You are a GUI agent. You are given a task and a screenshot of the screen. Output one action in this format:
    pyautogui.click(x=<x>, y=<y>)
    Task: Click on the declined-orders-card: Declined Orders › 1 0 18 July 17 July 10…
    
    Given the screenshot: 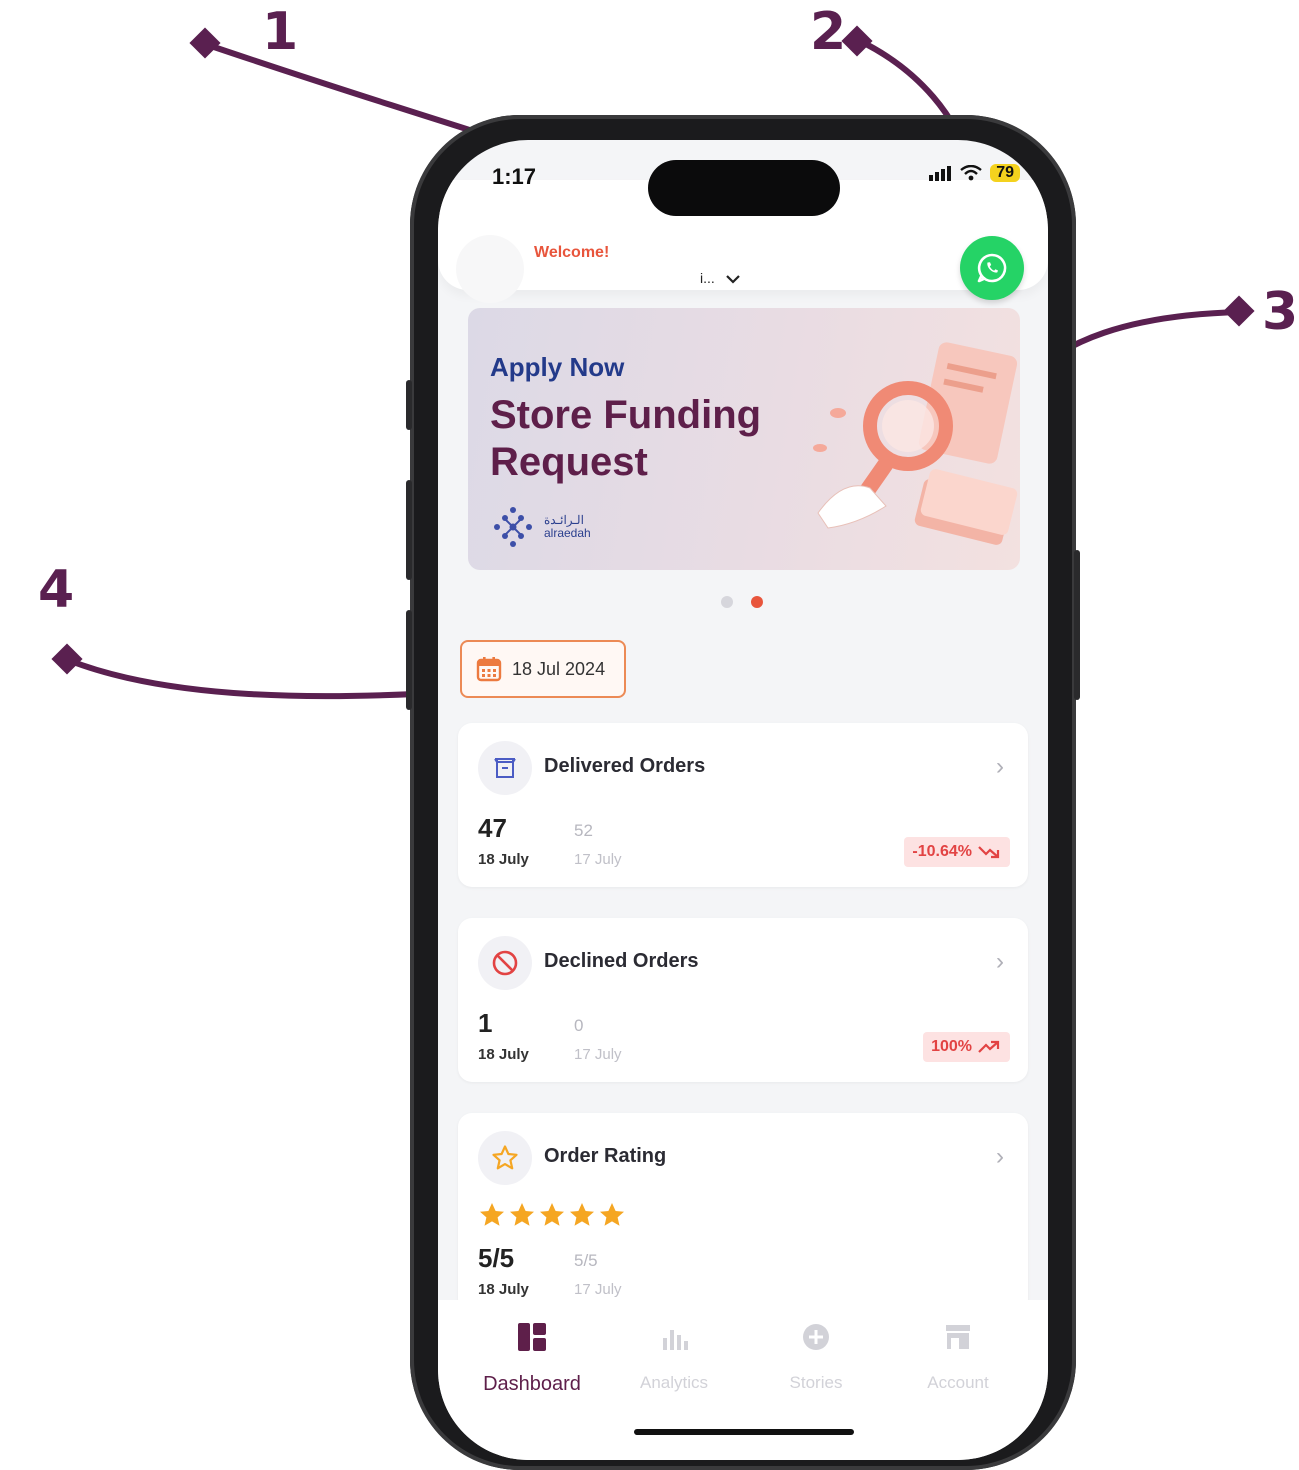 What is the action you would take?
    pyautogui.click(x=743, y=1000)
    